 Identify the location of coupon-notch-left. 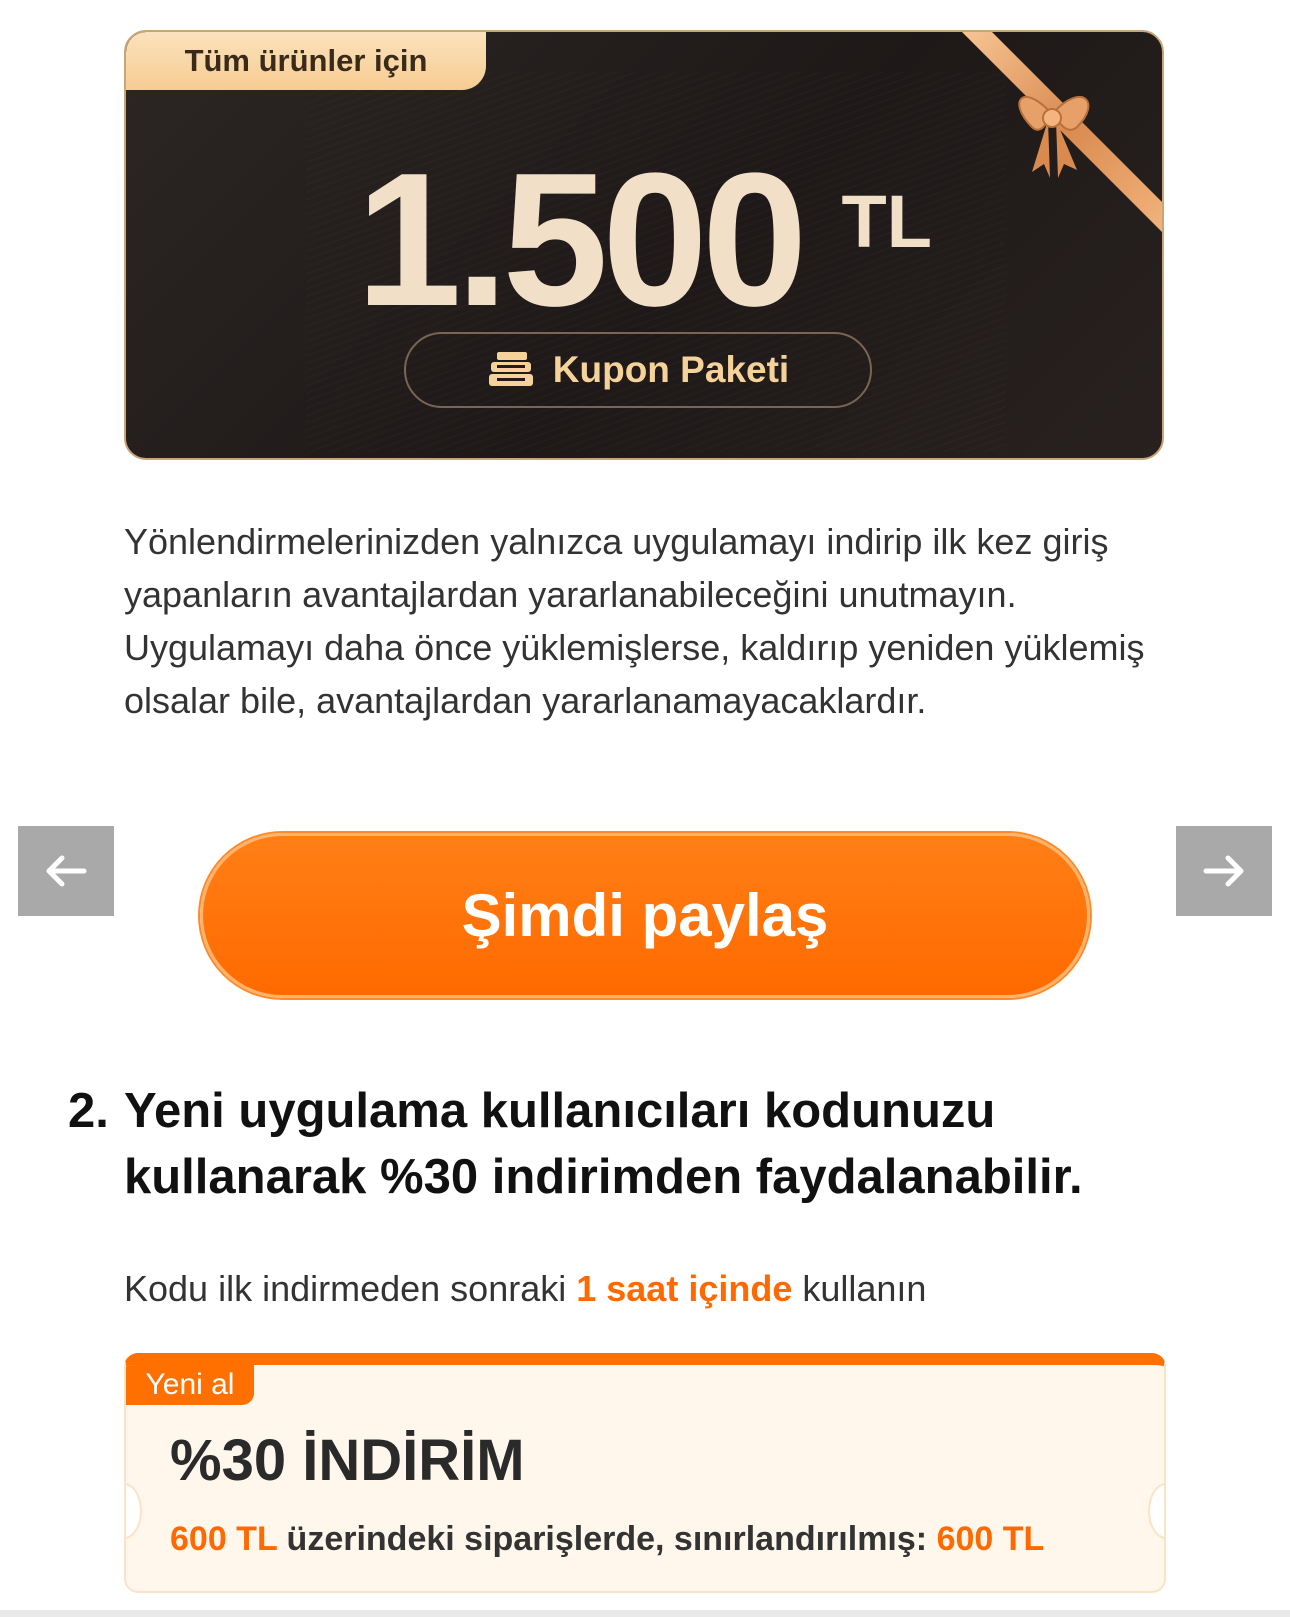
(134, 1511).